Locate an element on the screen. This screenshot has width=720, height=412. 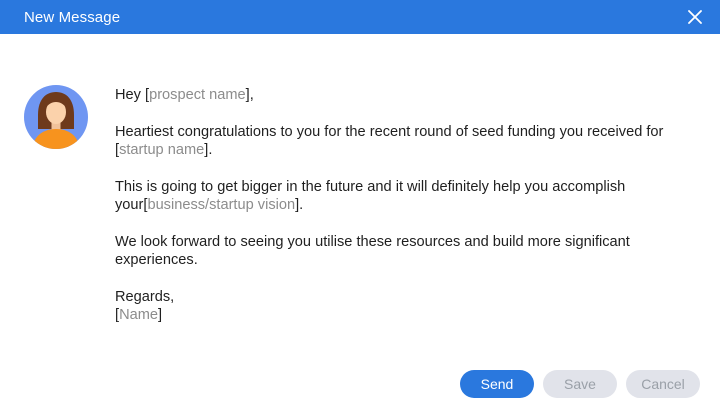
window-title: New Message is located at coordinates (72, 17).